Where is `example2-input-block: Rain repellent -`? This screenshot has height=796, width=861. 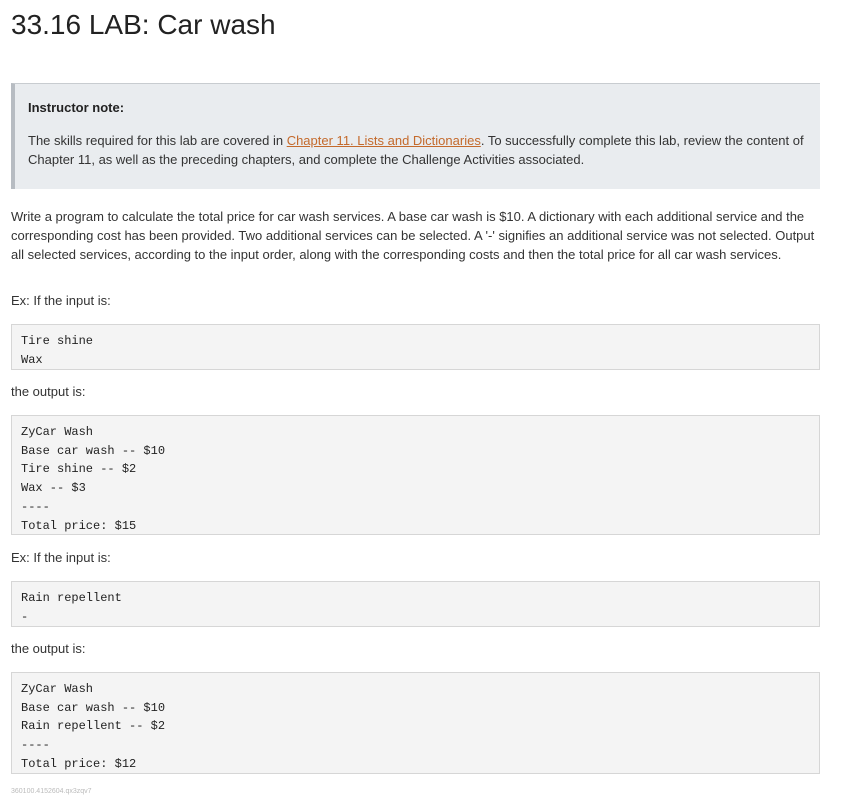 example2-input-block: Rain repellent - is located at coordinates (415, 604).